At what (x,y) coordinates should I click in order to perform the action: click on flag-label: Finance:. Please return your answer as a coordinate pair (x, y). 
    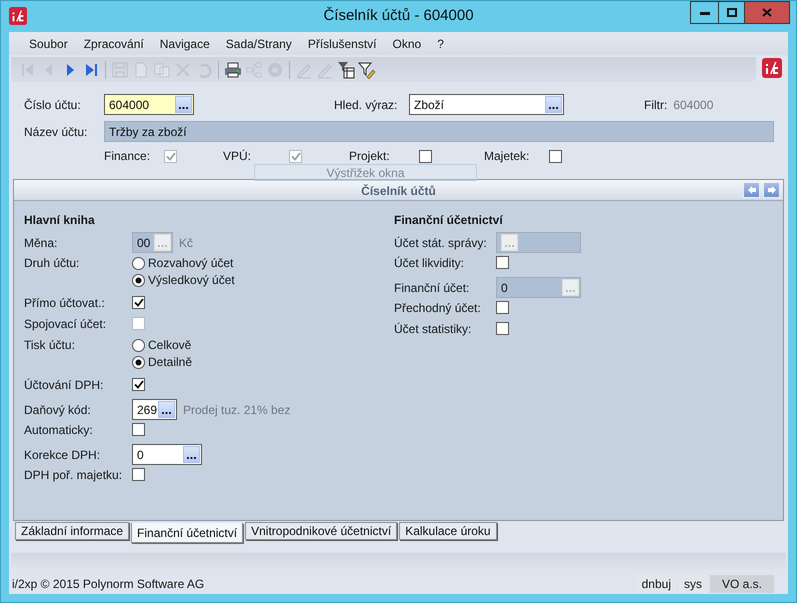
    Looking at the image, I should click on (128, 156).